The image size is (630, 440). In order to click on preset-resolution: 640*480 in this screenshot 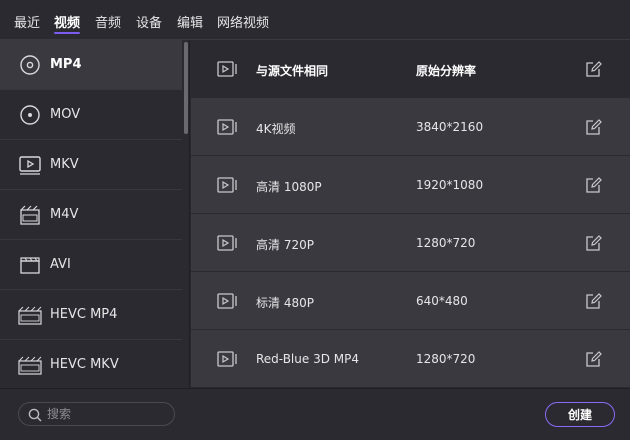, I will do `click(442, 301)`.